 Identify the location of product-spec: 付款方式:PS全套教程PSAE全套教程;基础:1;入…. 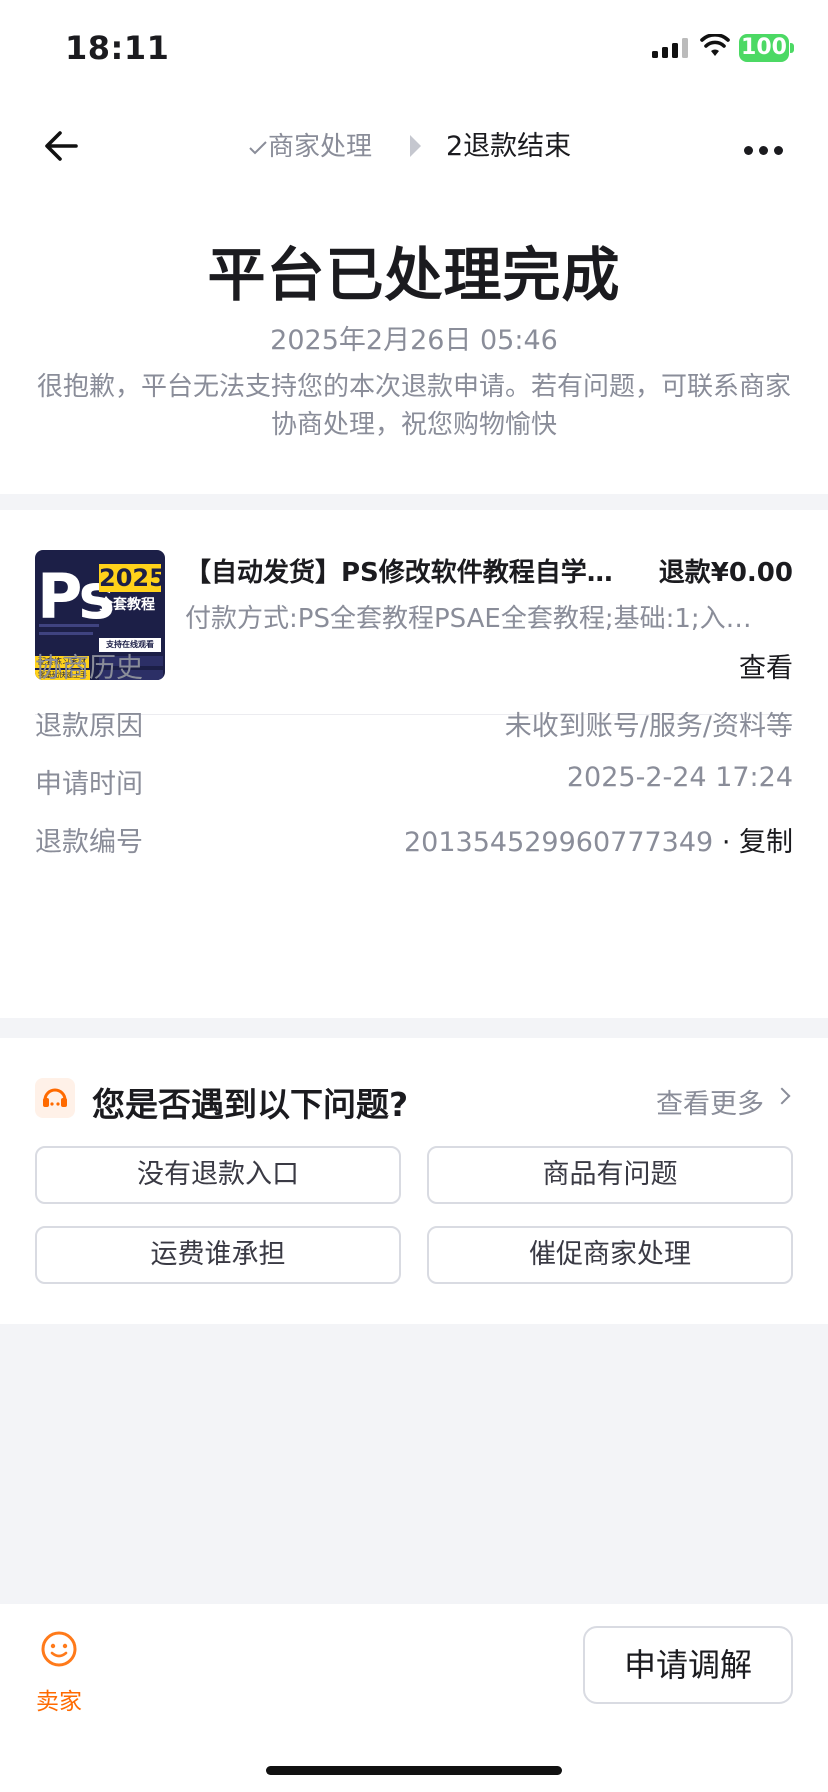
(468, 619).